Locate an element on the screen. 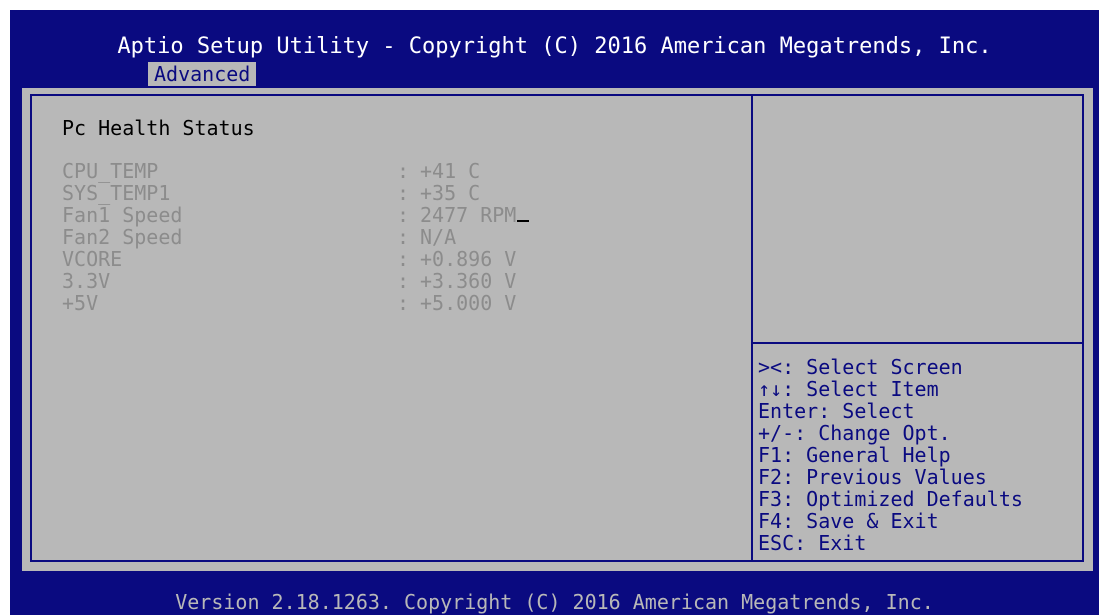 The width and height of the screenshot is (1099, 615). row-fan1-speed: Fan1 Speed : 2477 RPM is located at coordinates (296, 215).